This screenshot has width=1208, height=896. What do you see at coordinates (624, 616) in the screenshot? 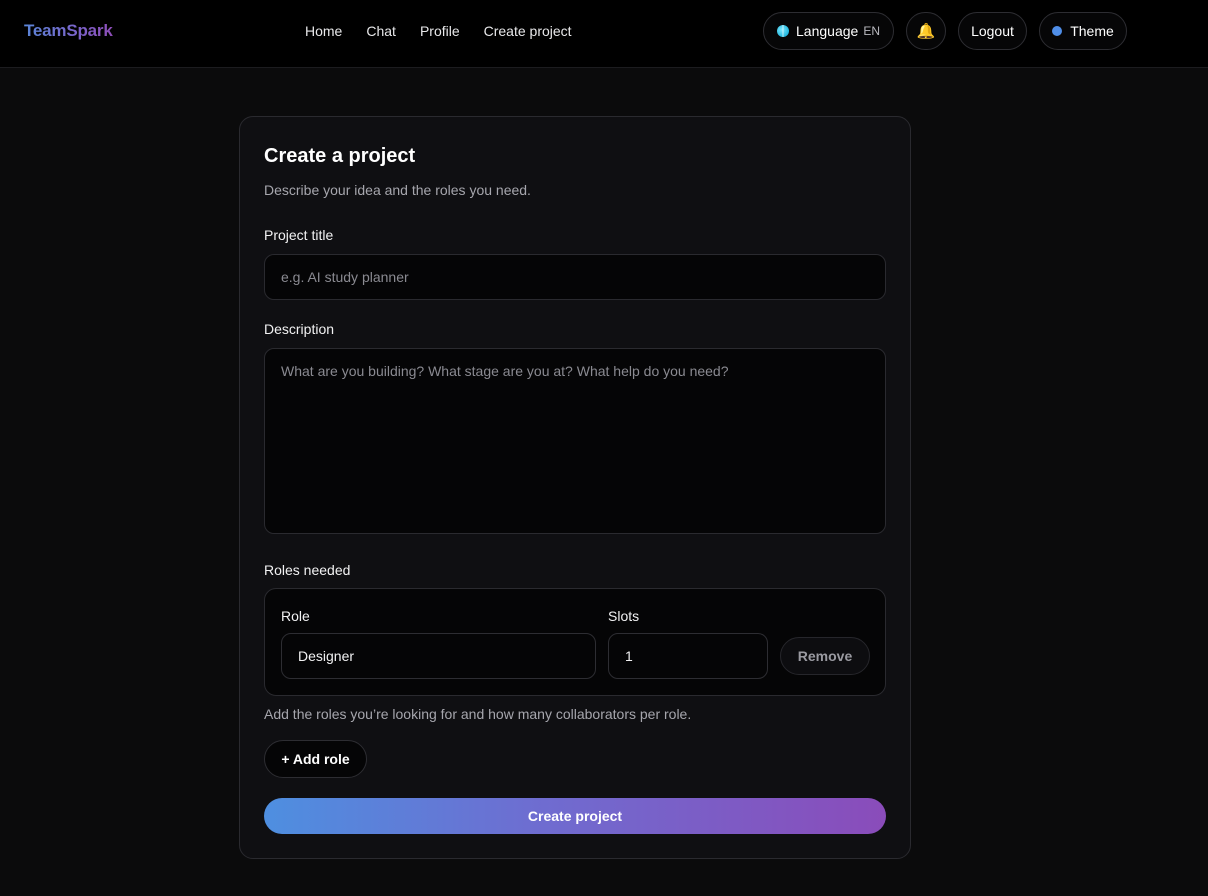
I see `slots-column-label: Slots` at bounding box center [624, 616].